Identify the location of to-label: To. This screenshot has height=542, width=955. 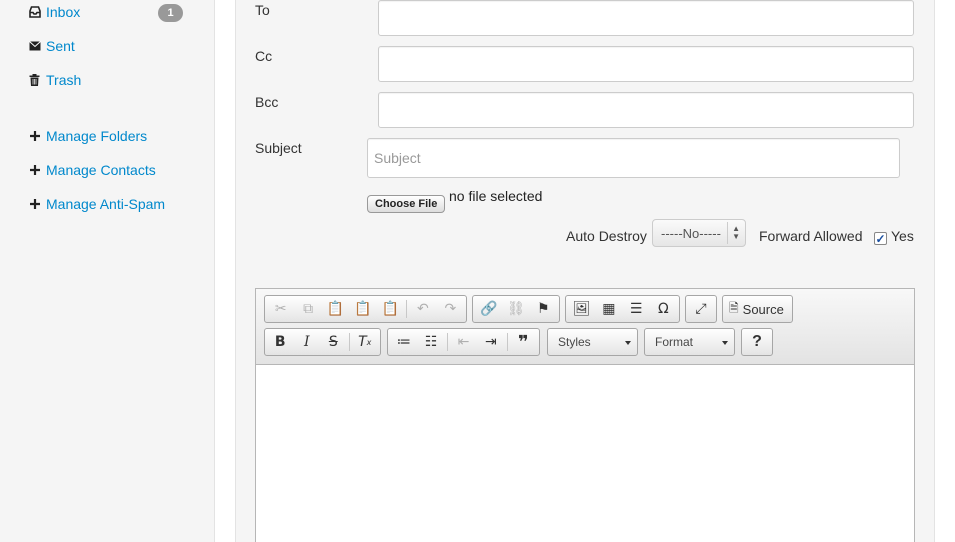
(262, 10).